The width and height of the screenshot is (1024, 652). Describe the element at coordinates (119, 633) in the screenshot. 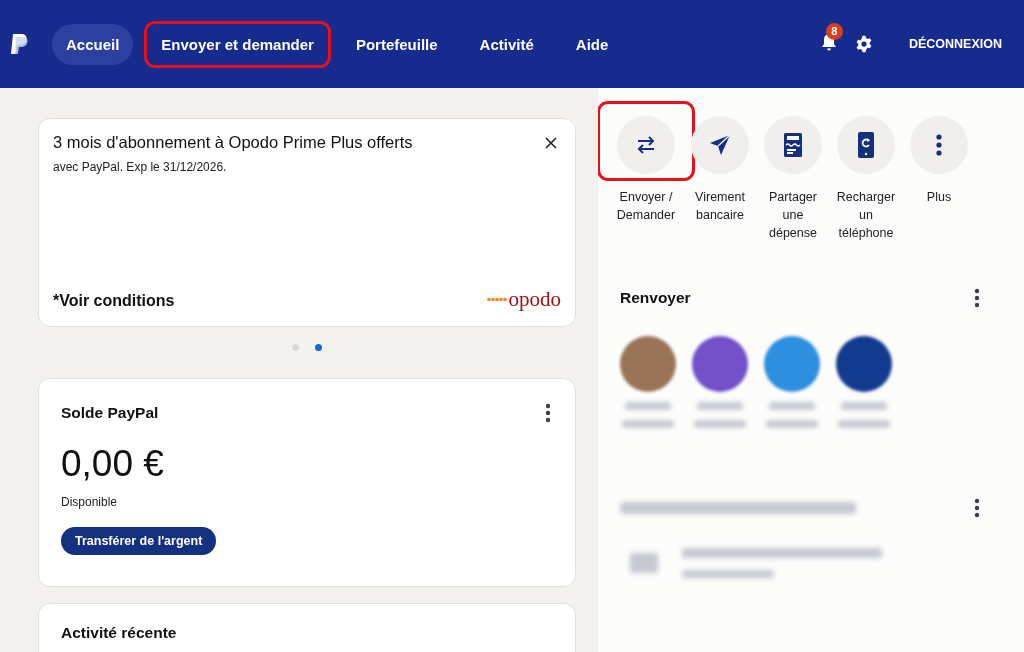

I see `recent-activity-title: Activité récente` at that location.